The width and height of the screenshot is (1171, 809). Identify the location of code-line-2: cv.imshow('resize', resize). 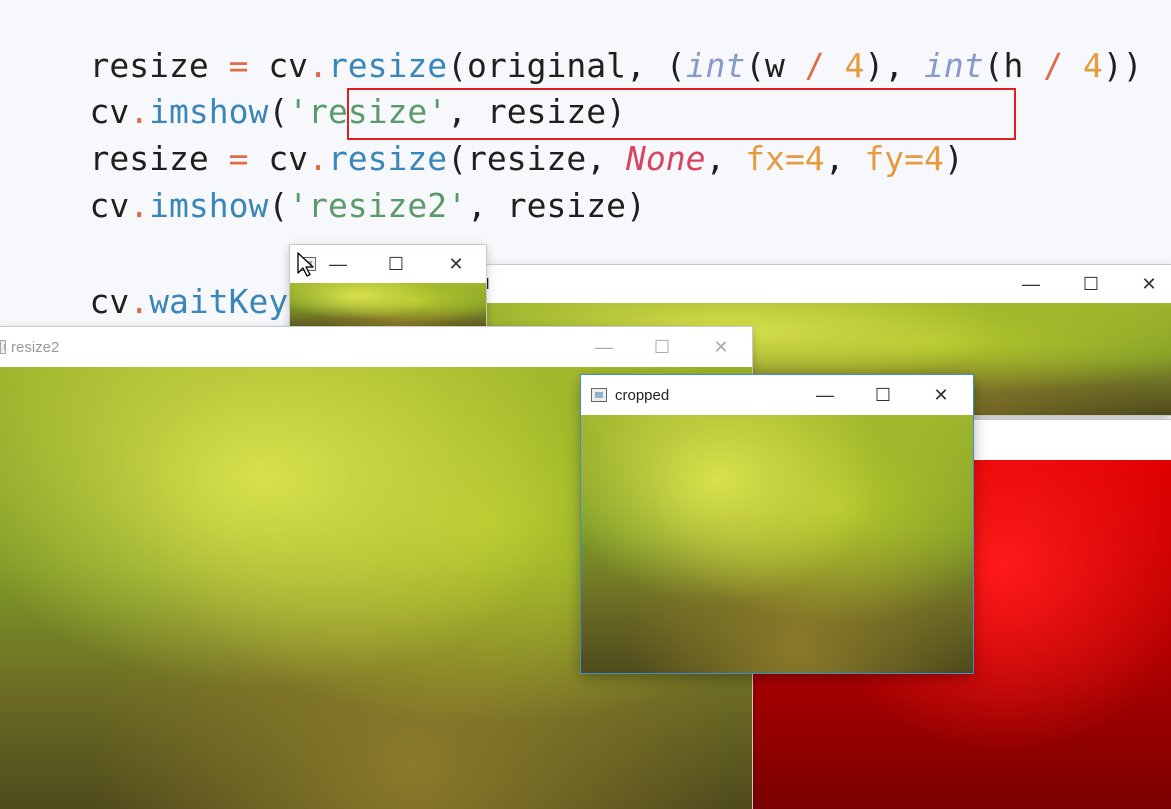
(317, 88).